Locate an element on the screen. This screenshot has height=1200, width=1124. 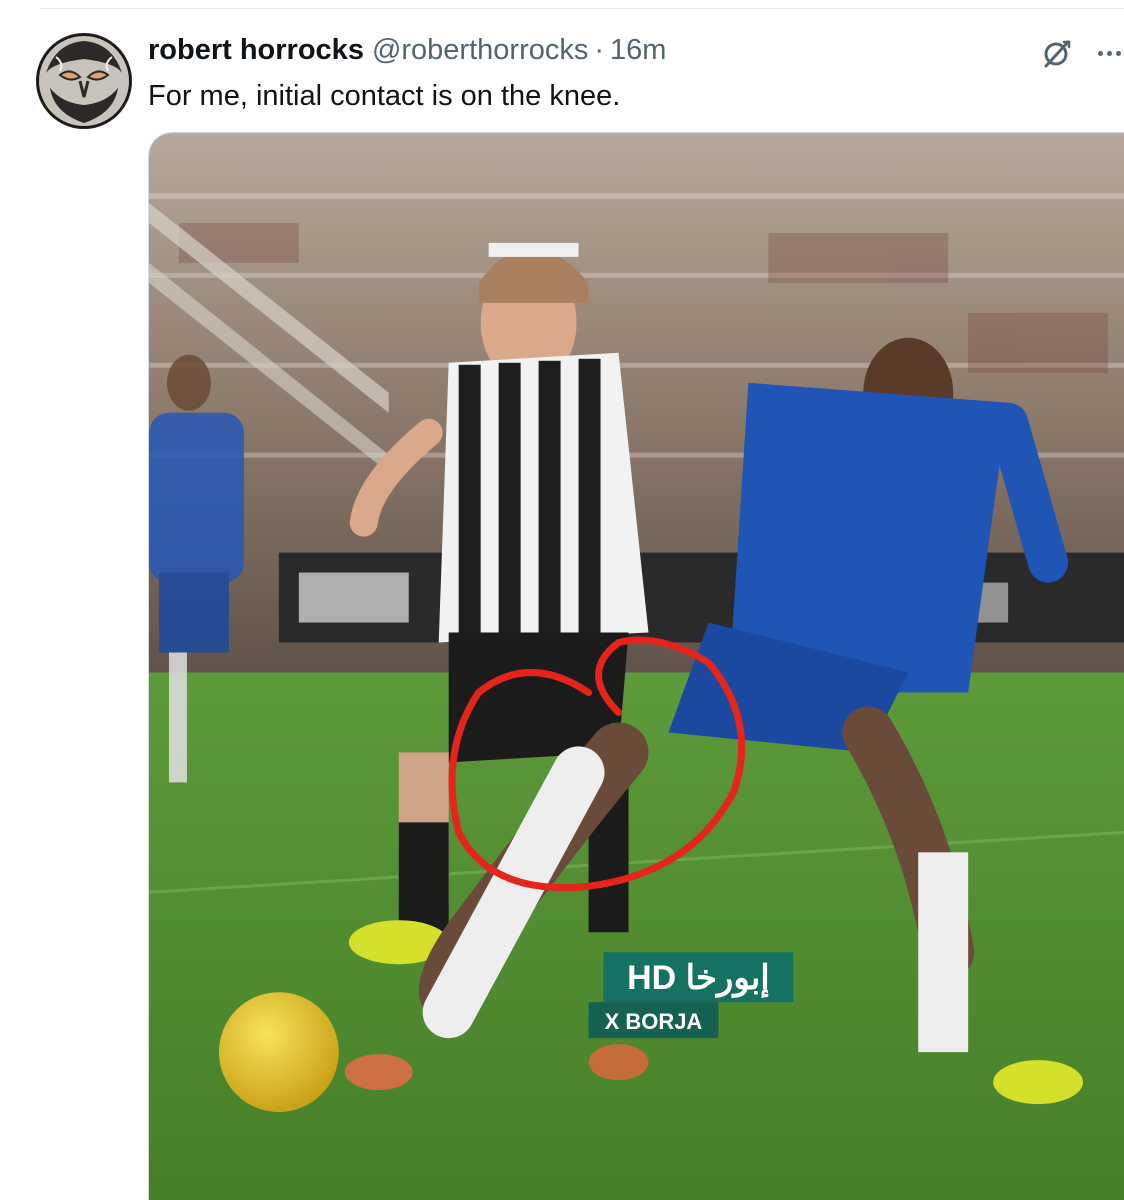
tweet-header: robert horrocks @roberthorrocks · 16m is located at coordinates (407, 50).